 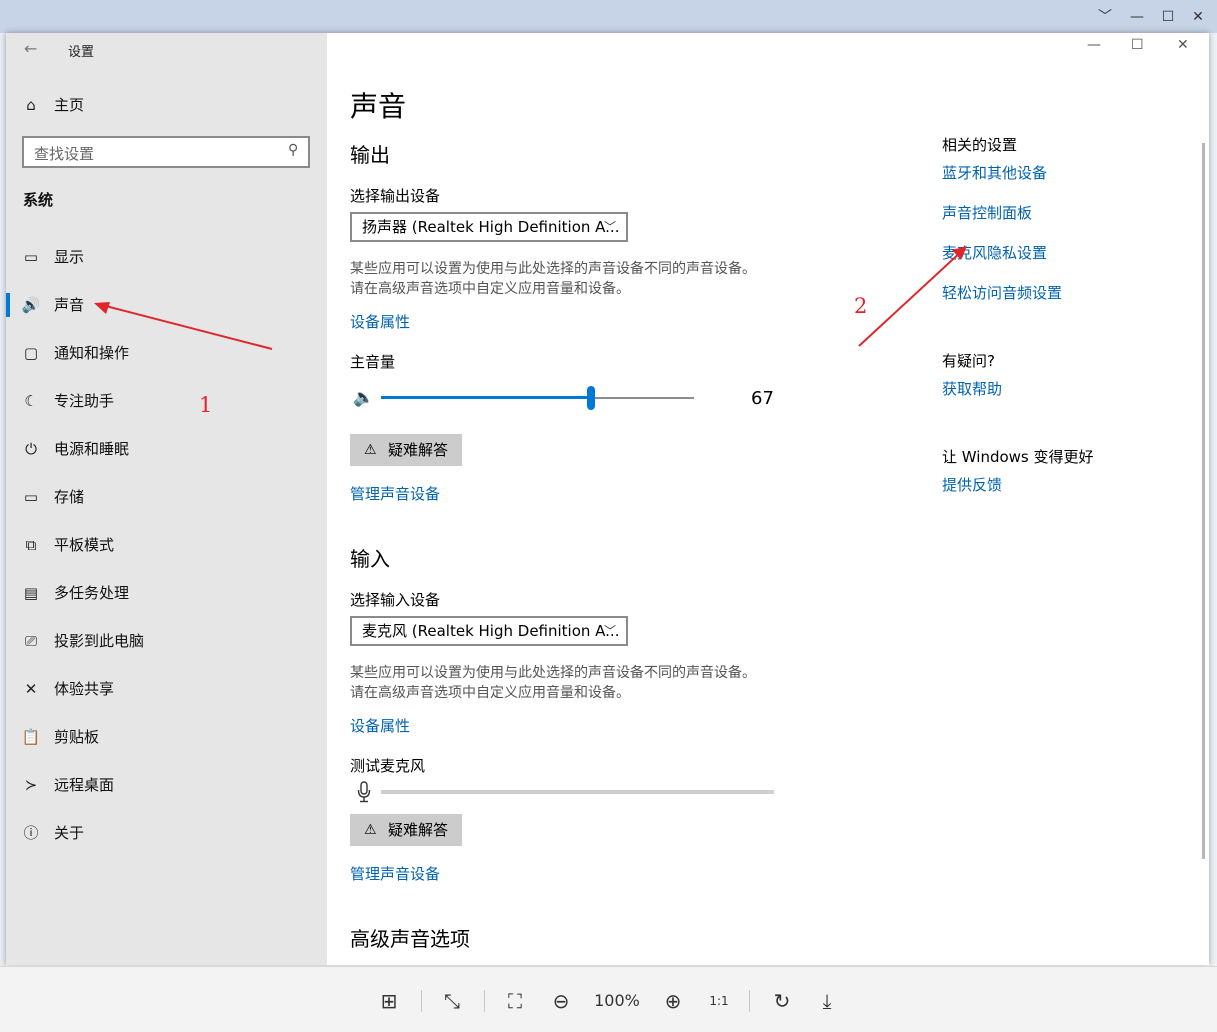 I want to click on download-icon: ⤓, so click(x=827, y=1001).